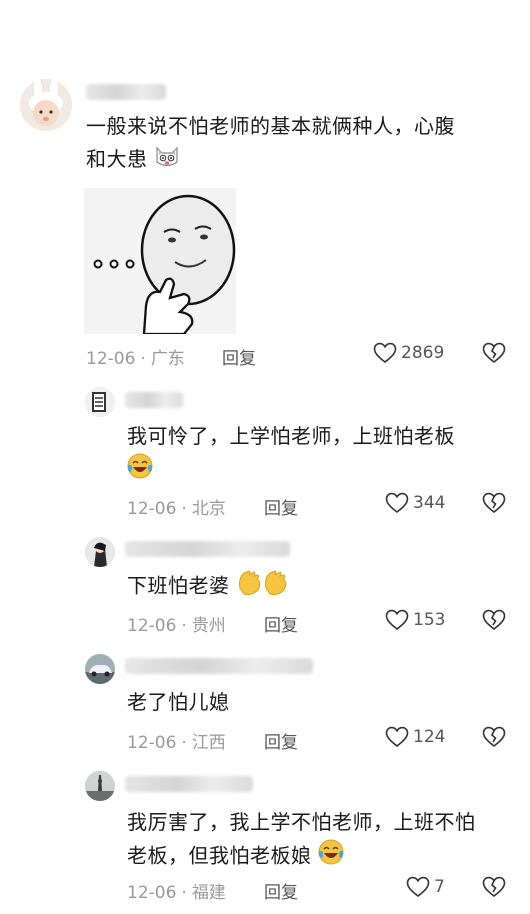 The width and height of the screenshot is (530, 914). What do you see at coordinates (117, 159) in the screenshot?
I see `comment-text-line: 和大患` at bounding box center [117, 159].